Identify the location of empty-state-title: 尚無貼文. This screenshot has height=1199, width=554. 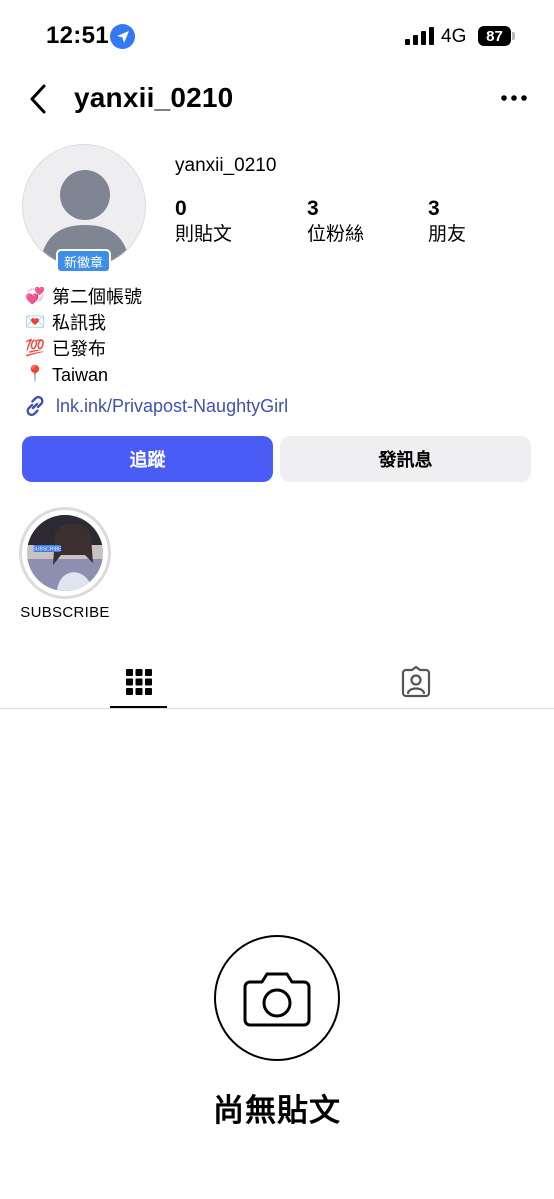
(277, 1110).